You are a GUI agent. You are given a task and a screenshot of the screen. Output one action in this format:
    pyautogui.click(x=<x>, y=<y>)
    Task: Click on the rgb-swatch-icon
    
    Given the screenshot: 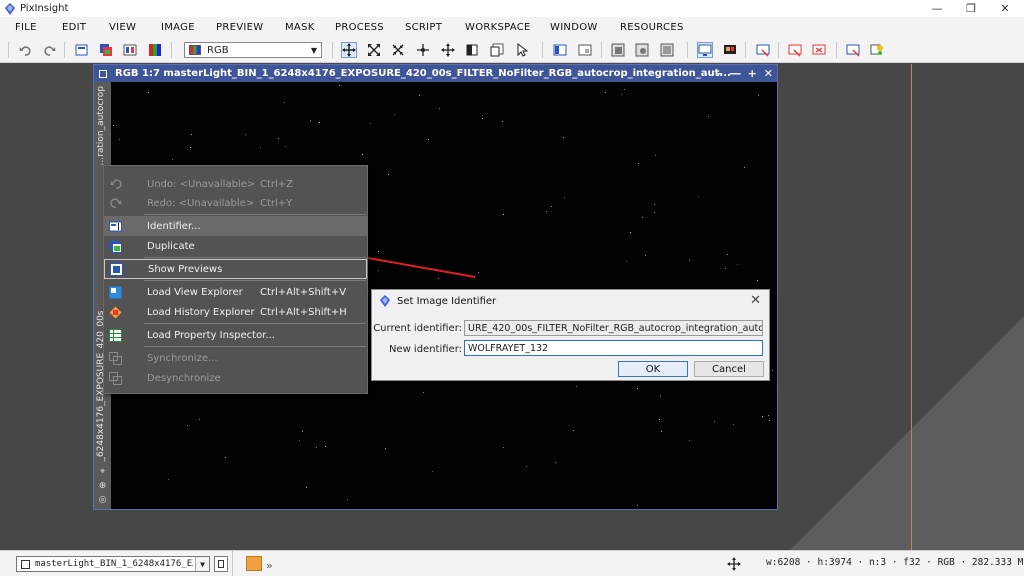 What is the action you would take?
    pyautogui.click(x=195, y=50)
    